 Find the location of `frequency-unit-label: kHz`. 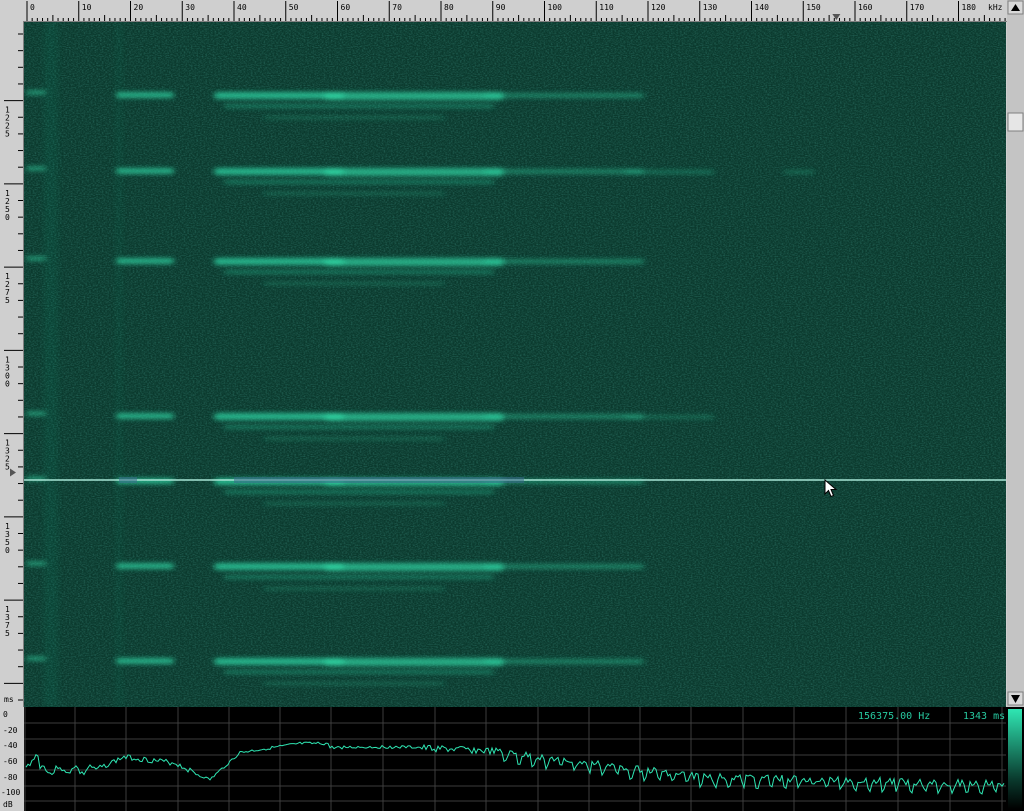

frequency-unit-label: kHz is located at coordinates (995, 7).